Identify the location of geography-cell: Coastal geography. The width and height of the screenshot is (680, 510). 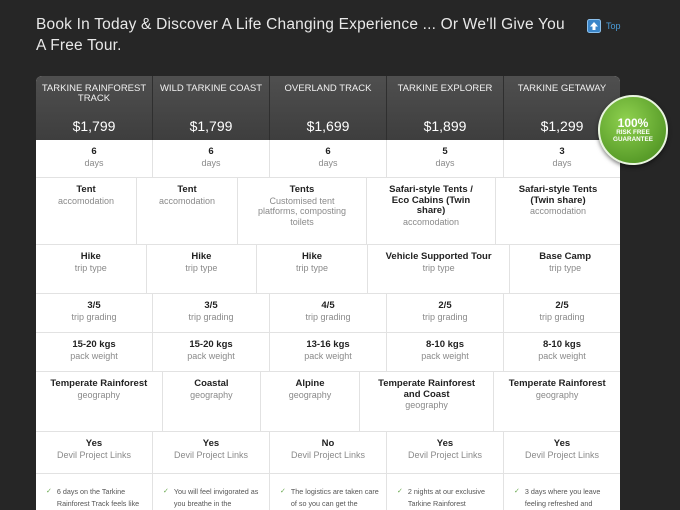
(212, 401).